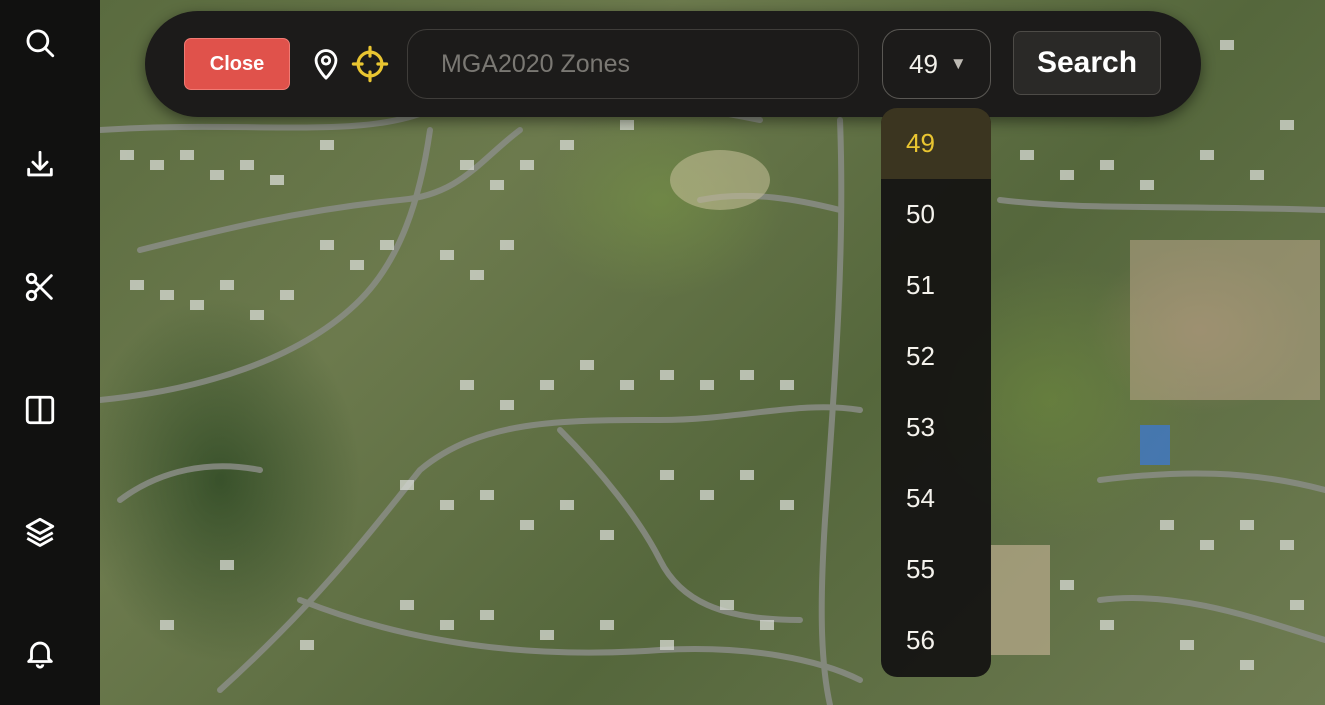  I want to click on search-button: Search, so click(1087, 63).